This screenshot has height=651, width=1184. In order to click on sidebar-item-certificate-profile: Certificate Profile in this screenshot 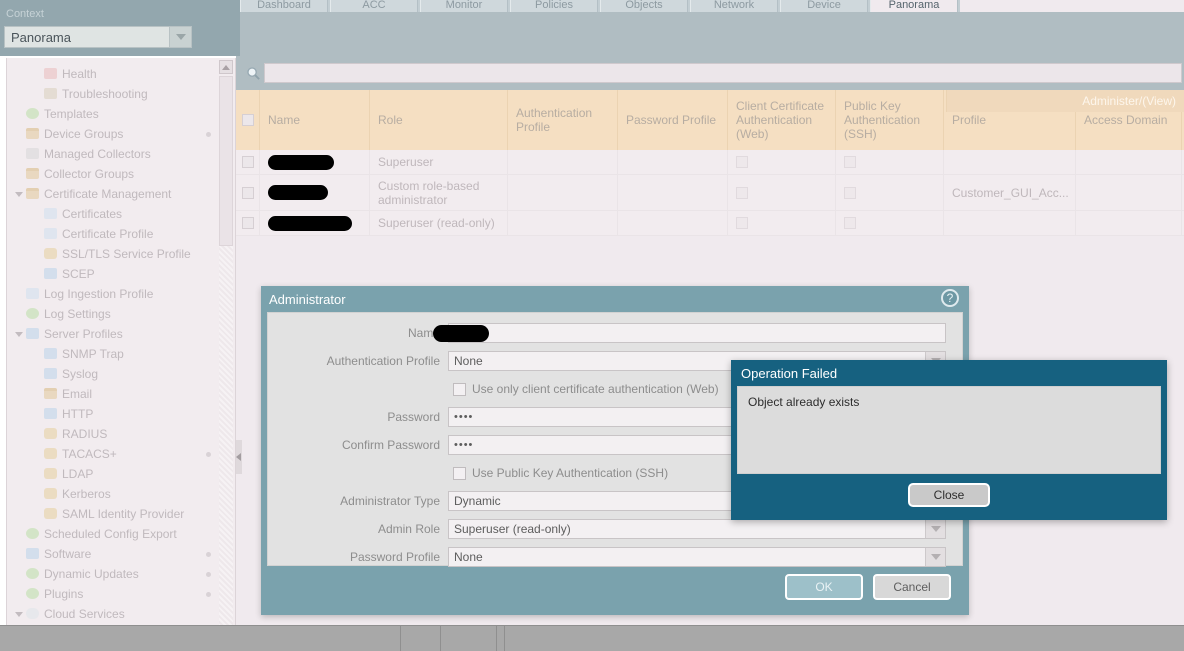, I will do `click(113, 234)`.